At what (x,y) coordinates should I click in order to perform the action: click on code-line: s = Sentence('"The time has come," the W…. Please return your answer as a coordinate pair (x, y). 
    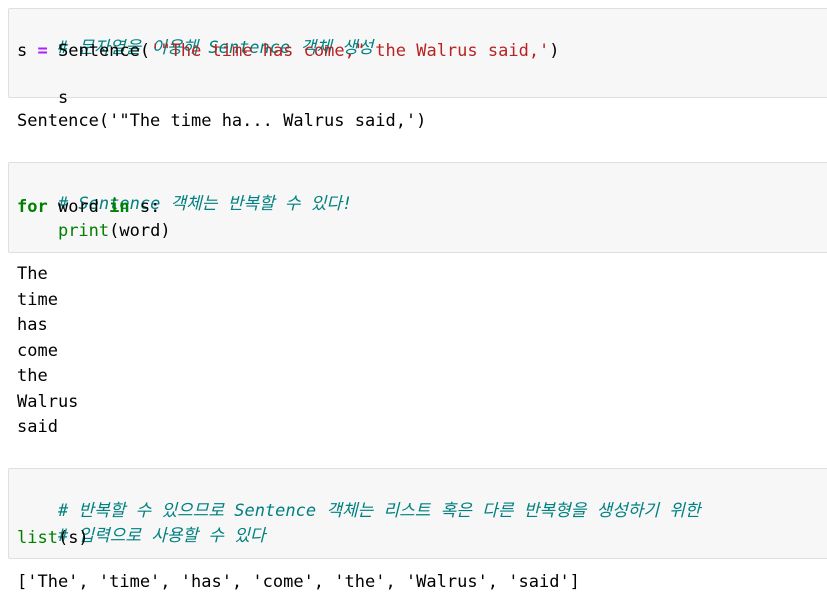
    Looking at the image, I should click on (288, 51).